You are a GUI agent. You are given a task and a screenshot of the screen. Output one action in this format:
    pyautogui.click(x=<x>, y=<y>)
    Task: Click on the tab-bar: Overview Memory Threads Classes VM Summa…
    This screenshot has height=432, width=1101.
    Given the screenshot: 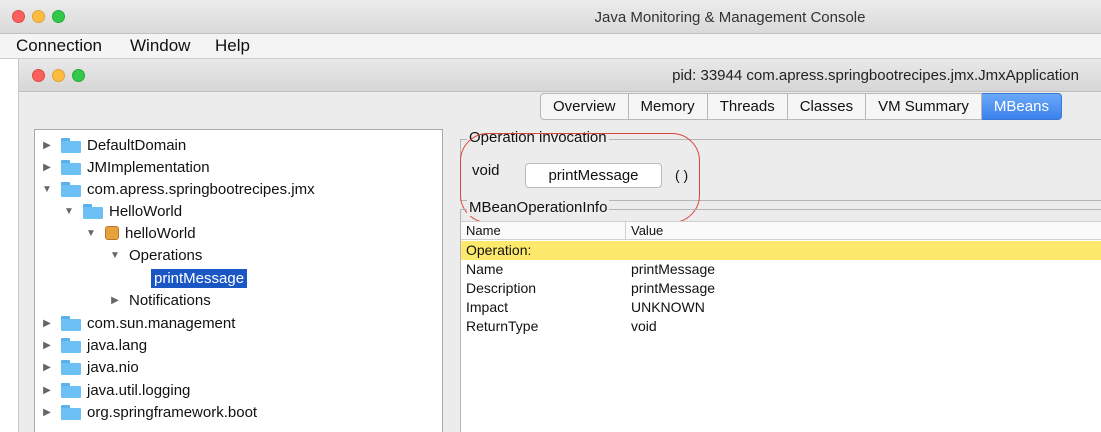 What is the action you would take?
    pyautogui.click(x=801, y=107)
    